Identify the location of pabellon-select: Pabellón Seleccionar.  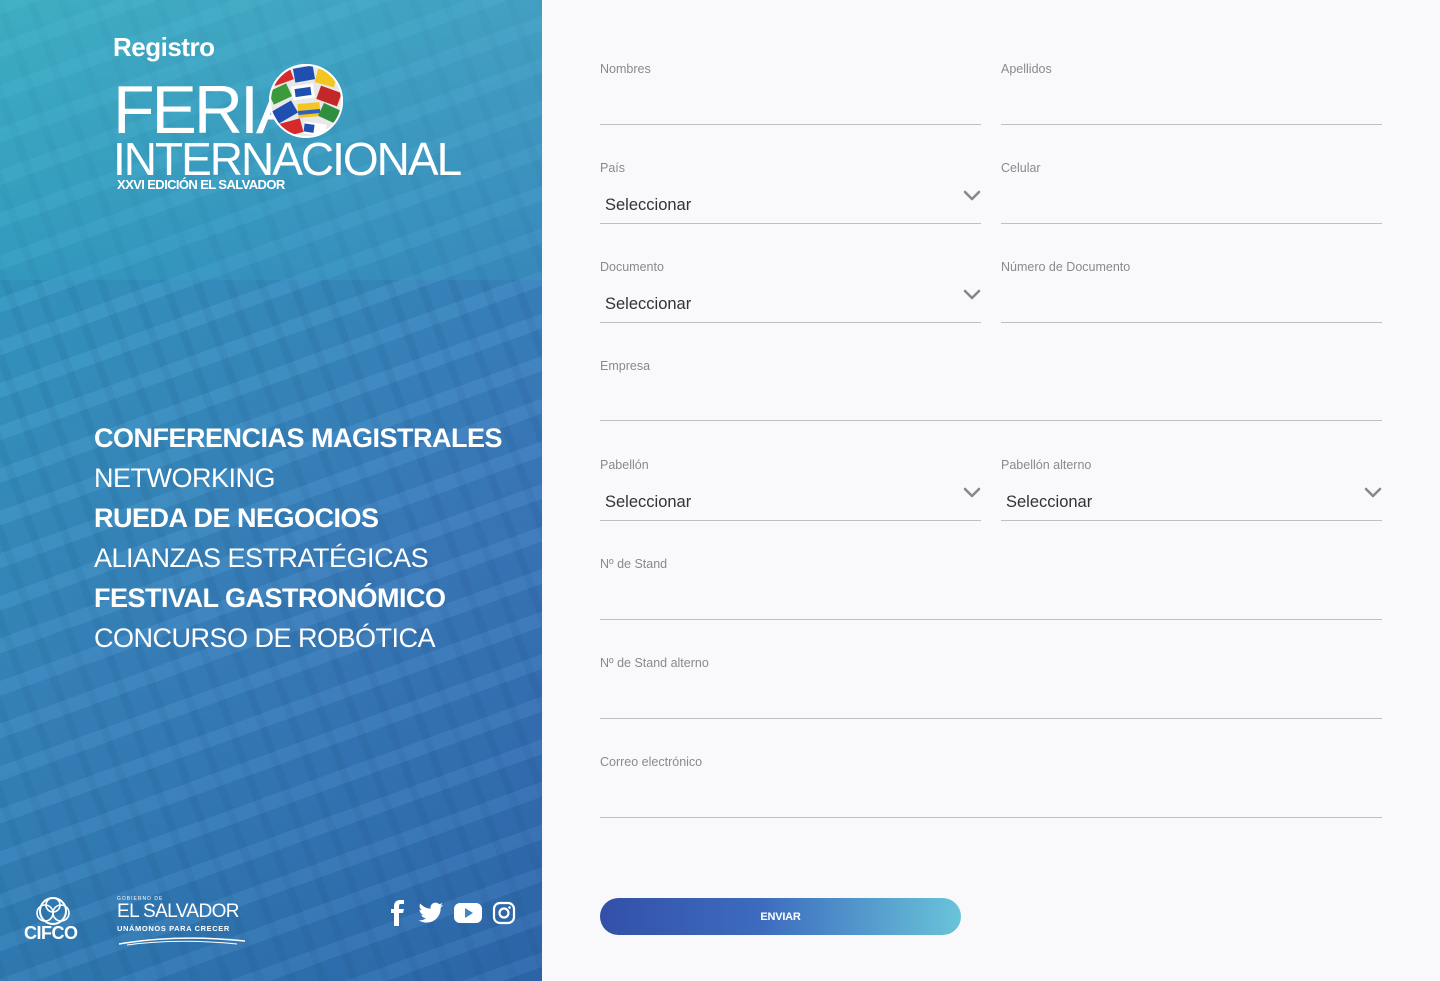
(790, 490).